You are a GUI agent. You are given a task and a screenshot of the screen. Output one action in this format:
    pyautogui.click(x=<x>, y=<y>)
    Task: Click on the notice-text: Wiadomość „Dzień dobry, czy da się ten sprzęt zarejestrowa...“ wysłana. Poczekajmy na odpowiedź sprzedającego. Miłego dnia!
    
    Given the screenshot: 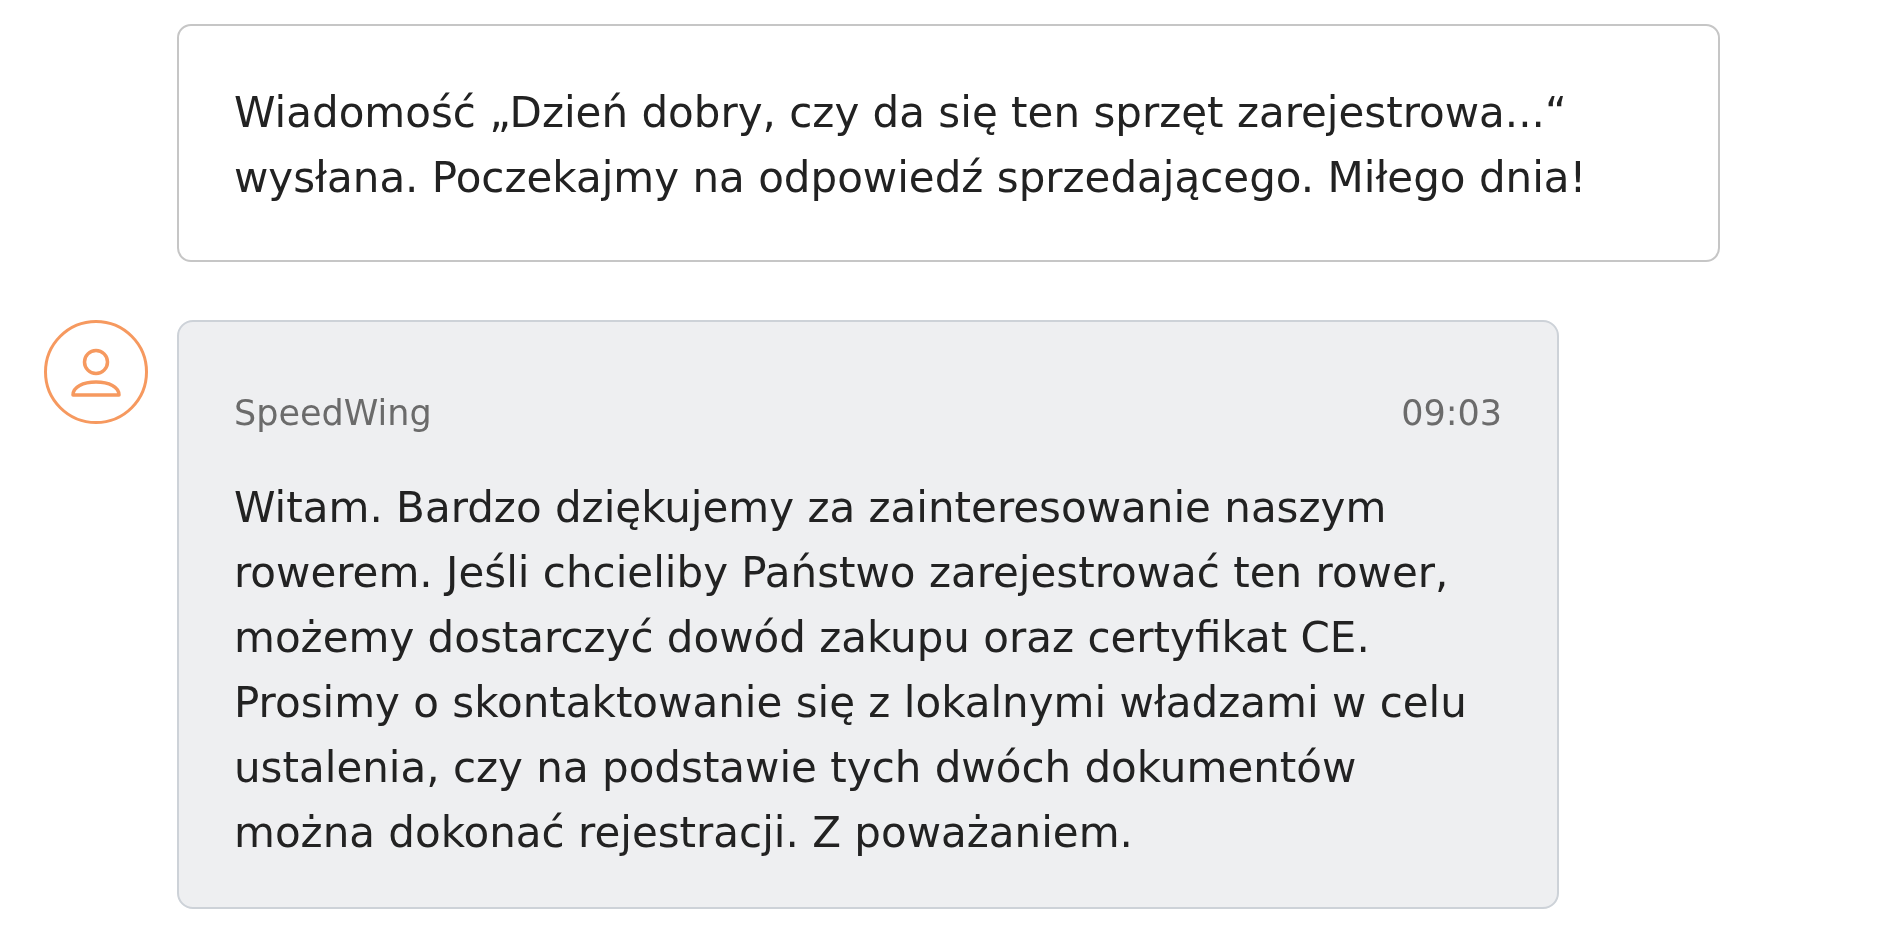 What is the action you would take?
    pyautogui.click(x=911, y=145)
    